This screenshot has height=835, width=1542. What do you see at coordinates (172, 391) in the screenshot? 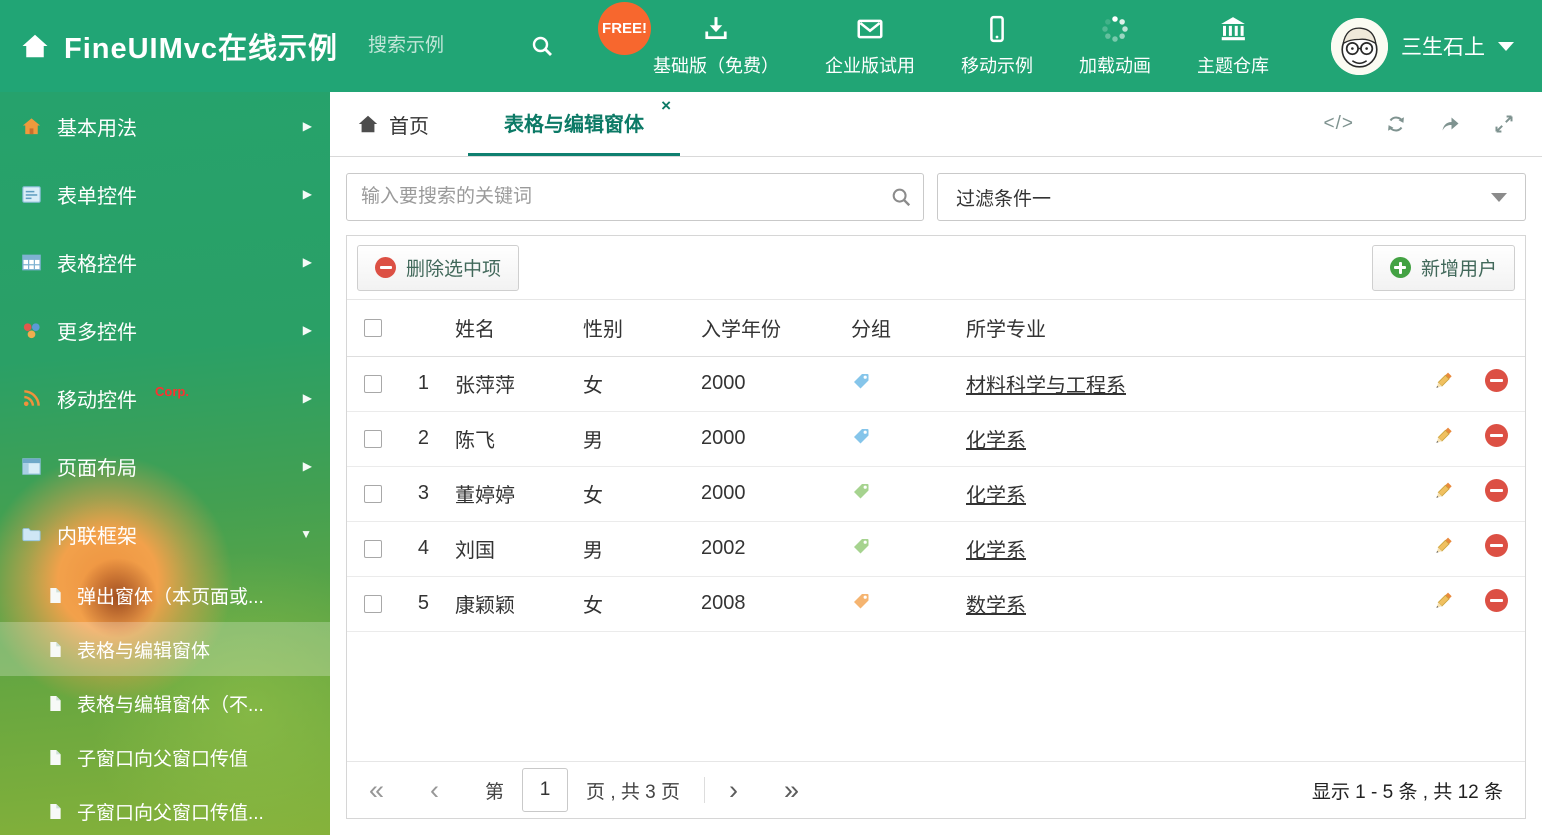
I see `corp-badge: Corp.` at bounding box center [172, 391].